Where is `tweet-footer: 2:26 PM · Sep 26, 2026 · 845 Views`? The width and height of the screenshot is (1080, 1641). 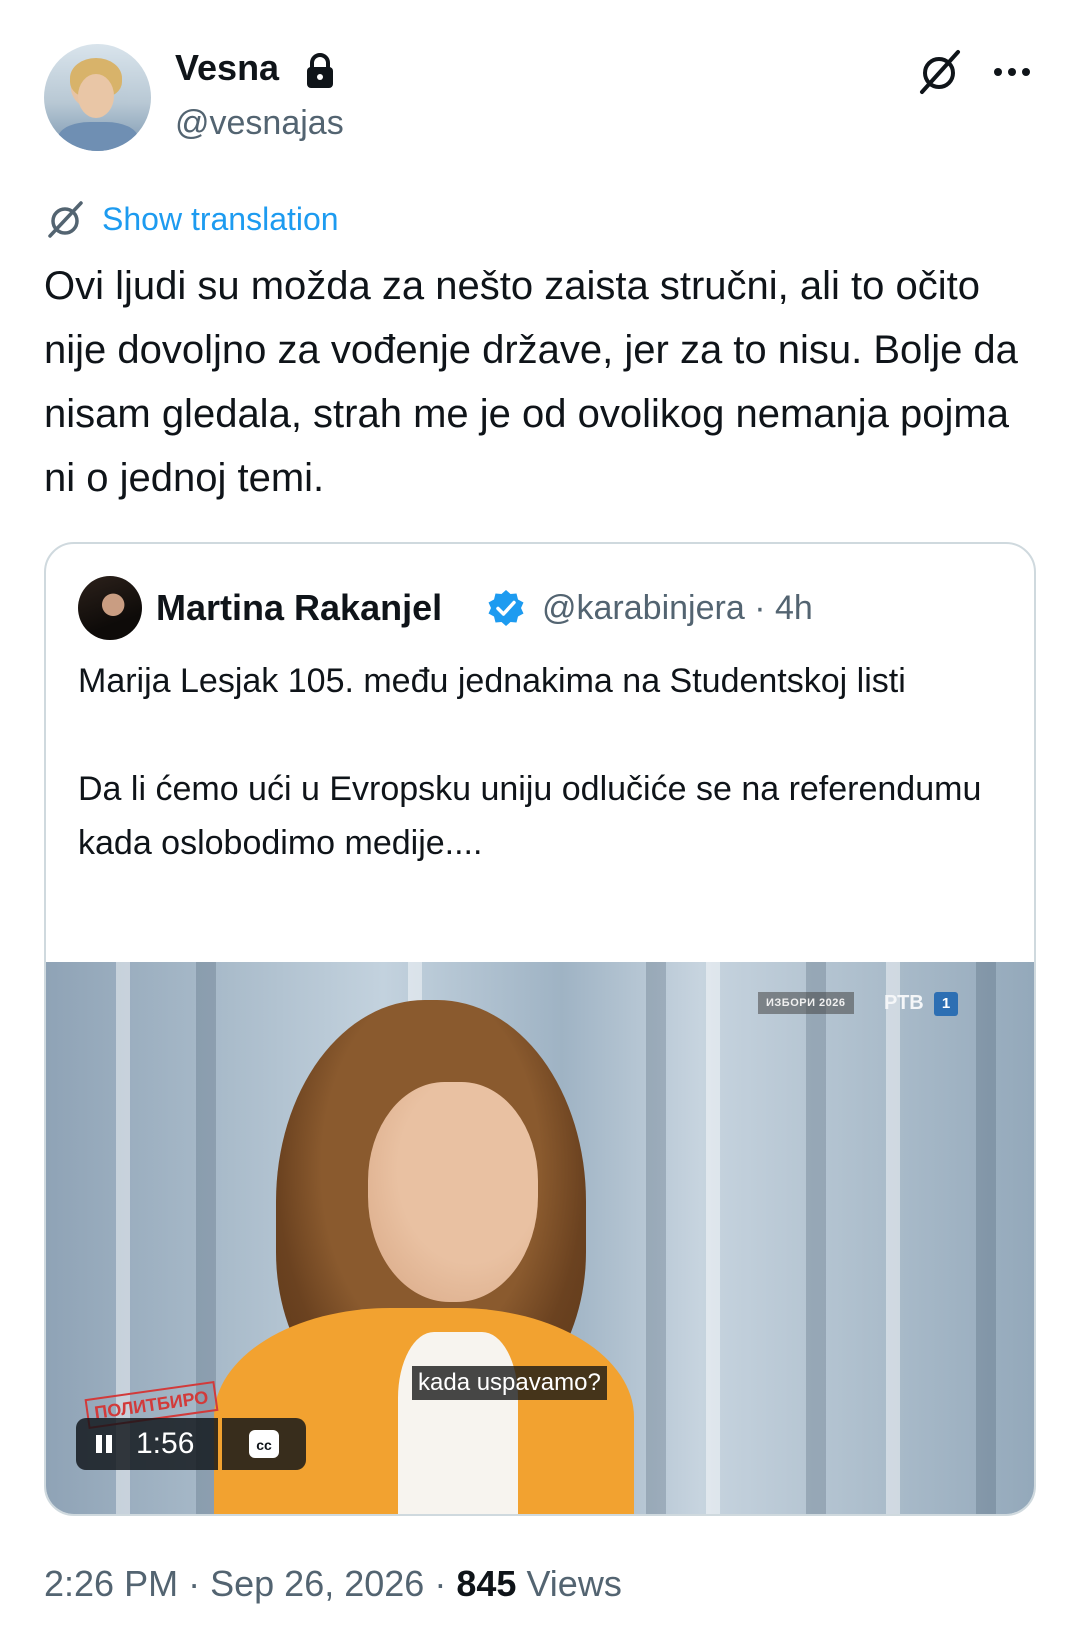 tweet-footer: 2:26 PM · Sep 26, 2026 · 845 Views is located at coordinates (333, 1584).